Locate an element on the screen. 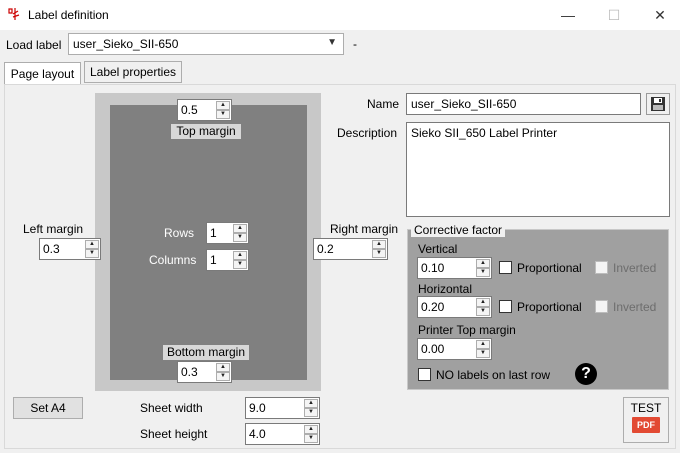 This screenshot has width=680, height=453. sheet-width-spinner: 9.0 ▲ ▼ is located at coordinates (282, 408).